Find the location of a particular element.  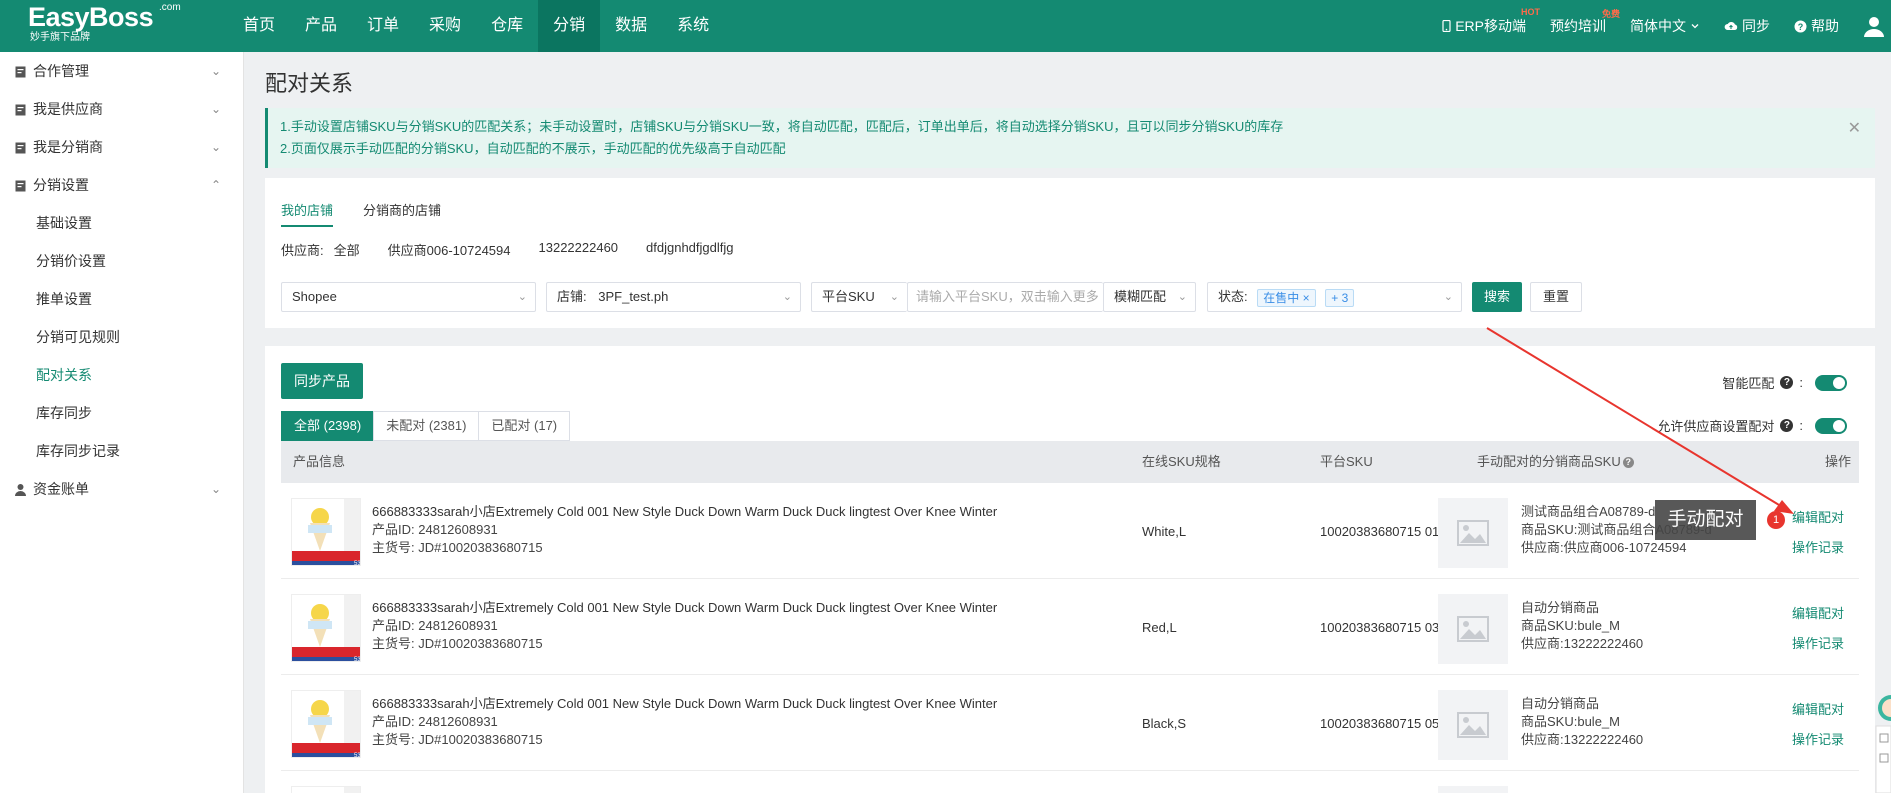

nav-item-data: 数据 is located at coordinates (631, 26).